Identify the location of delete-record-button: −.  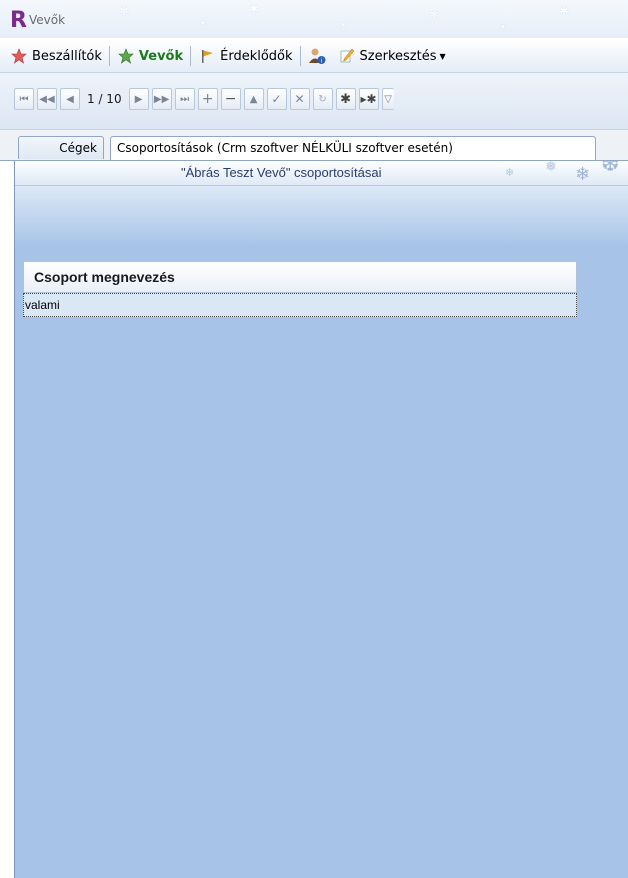
(230, 99).